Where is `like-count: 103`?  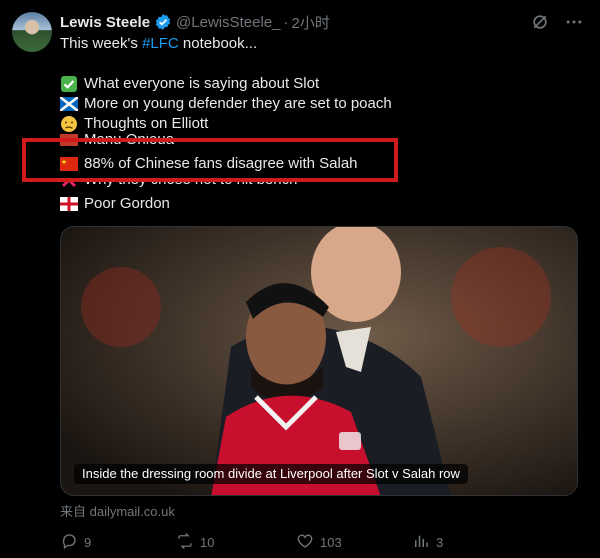 like-count: 103 is located at coordinates (331, 542).